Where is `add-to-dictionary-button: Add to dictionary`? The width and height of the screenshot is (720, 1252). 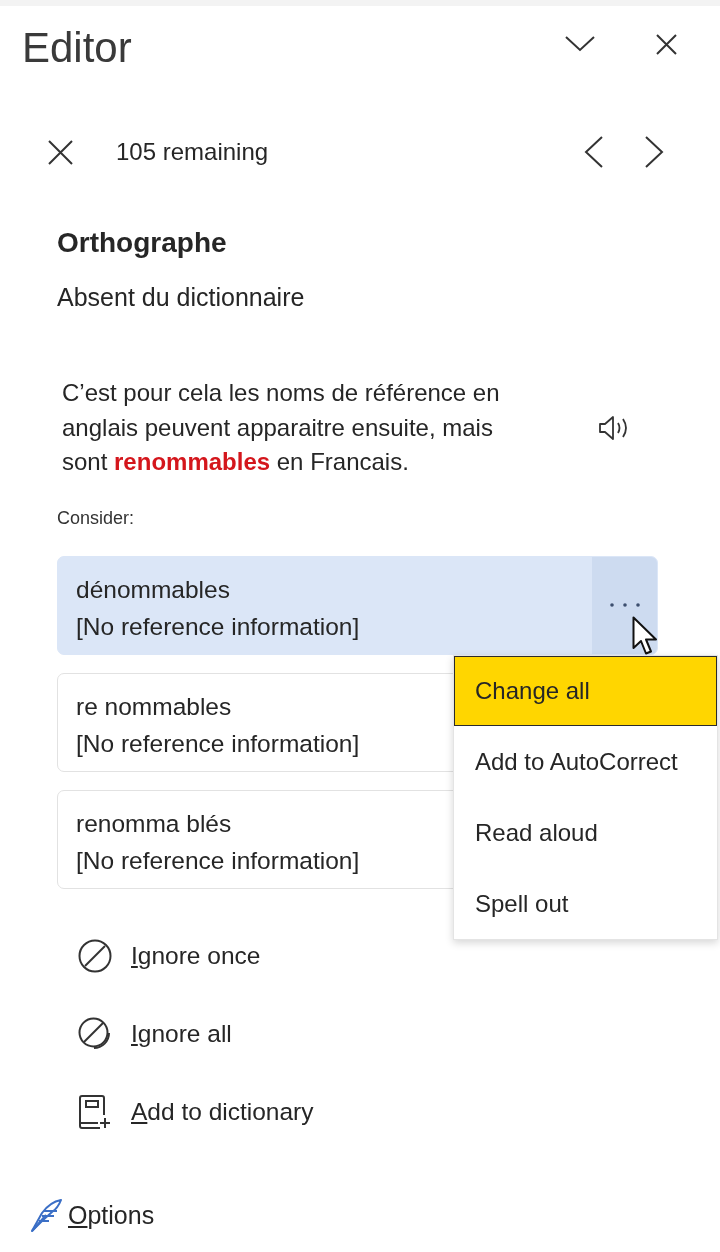
add-to-dictionary-button: Add to dictionary is located at coordinates (185, 1111).